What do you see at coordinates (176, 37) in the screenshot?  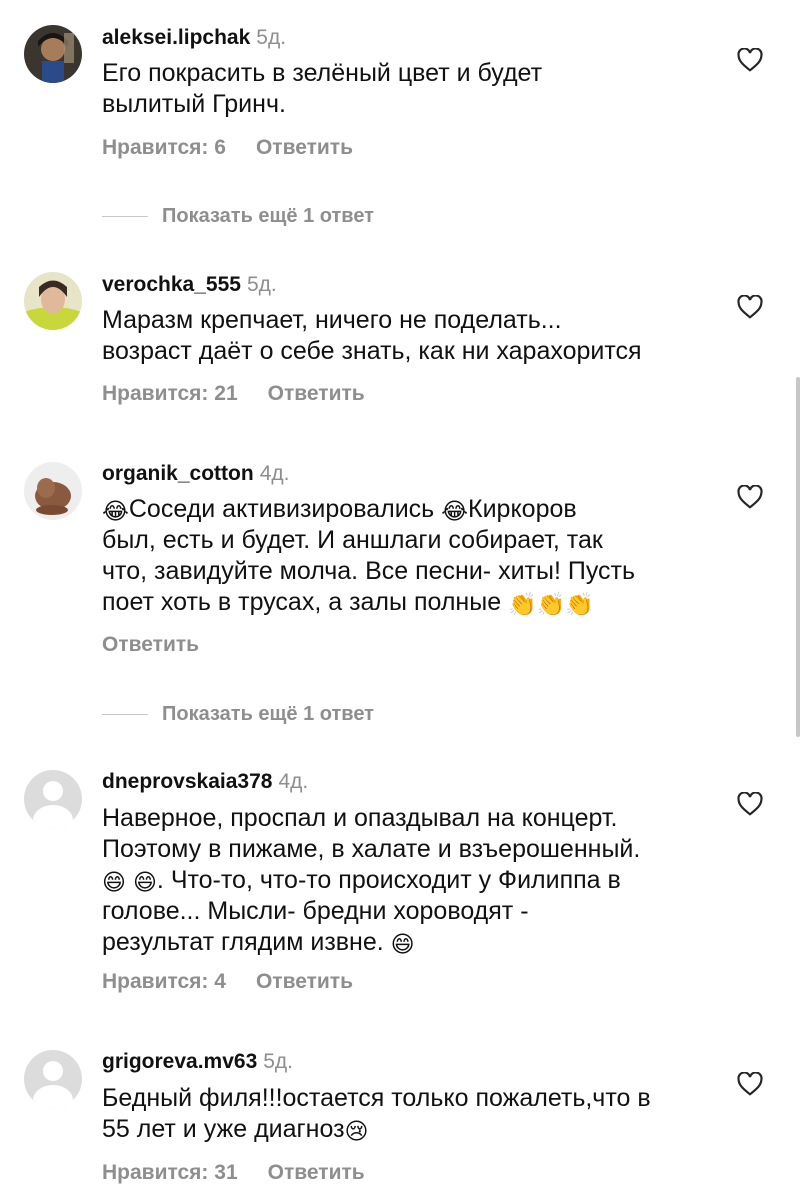 I see `username: aleksei.lipchak` at bounding box center [176, 37].